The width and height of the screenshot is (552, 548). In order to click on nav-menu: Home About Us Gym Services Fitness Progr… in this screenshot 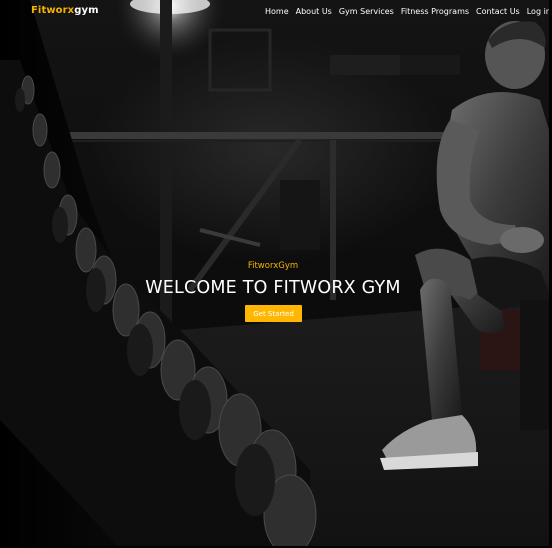, I will do `click(408, 11)`.